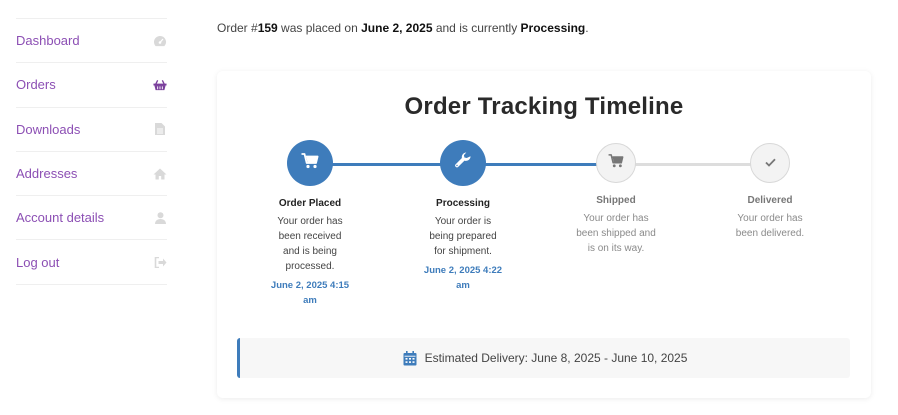 The width and height of the screenshot is (898, 415). I want to click on nav-item-downloads: Downloads, so click(91, 130).